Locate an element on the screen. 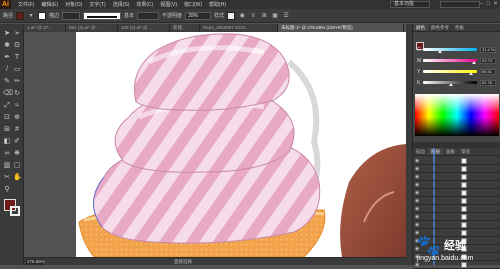 This screenshot has width=500, height=269. slider-value-field: 93.73 is located at coordinates (488, 60).